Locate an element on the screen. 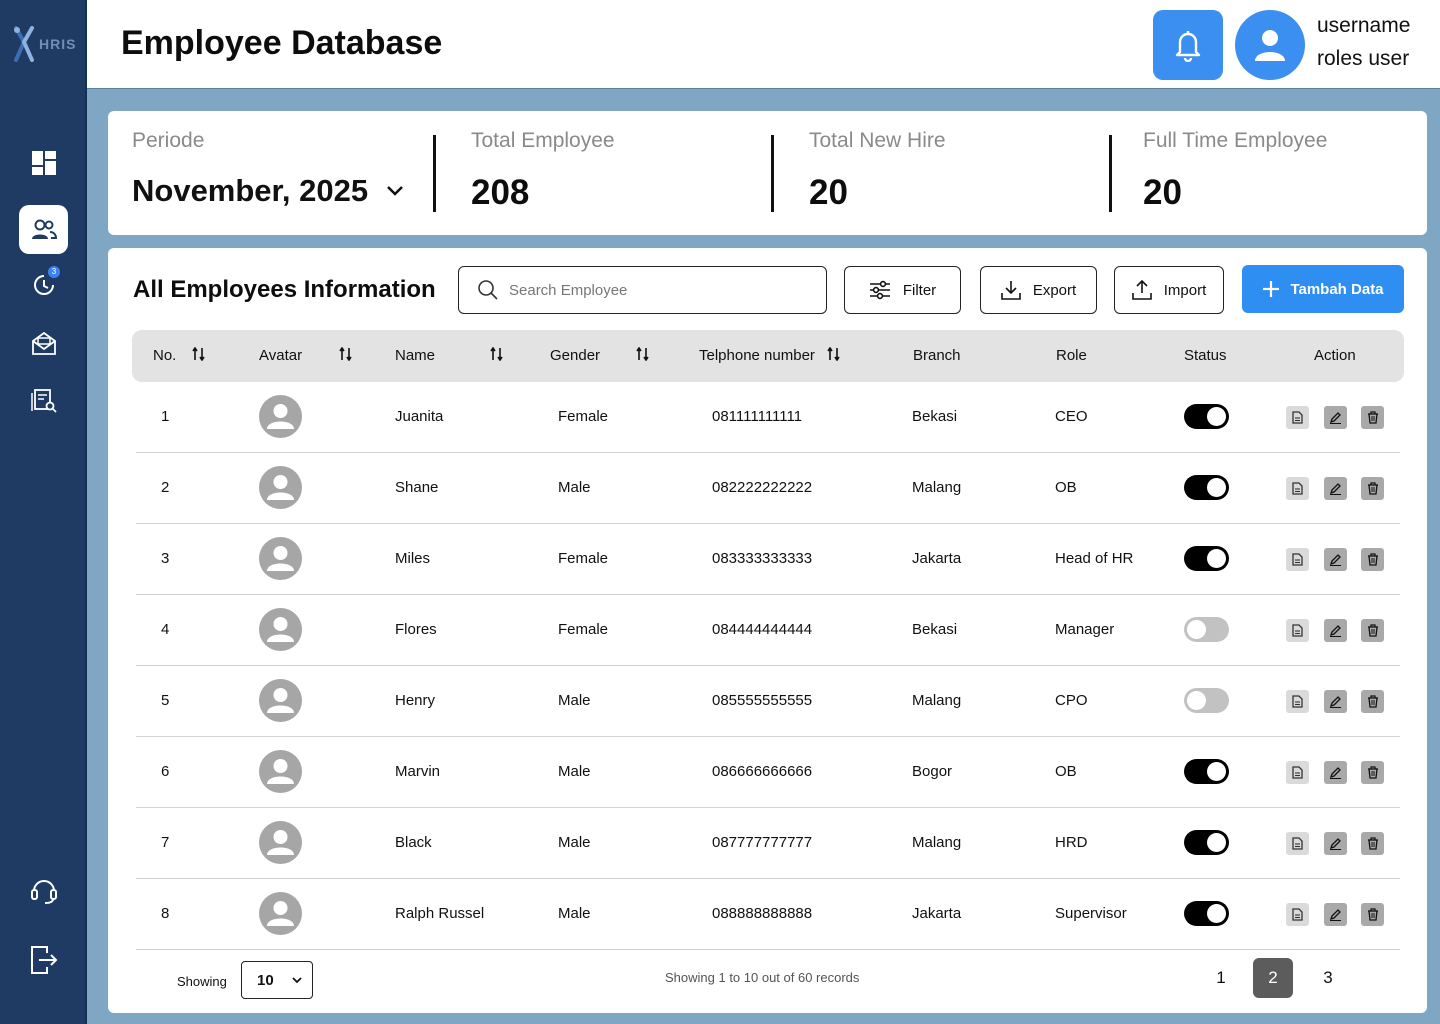 This screenshot has height=1024, width=1440. page-title: Employee Database is located at coordinates (282, 43).